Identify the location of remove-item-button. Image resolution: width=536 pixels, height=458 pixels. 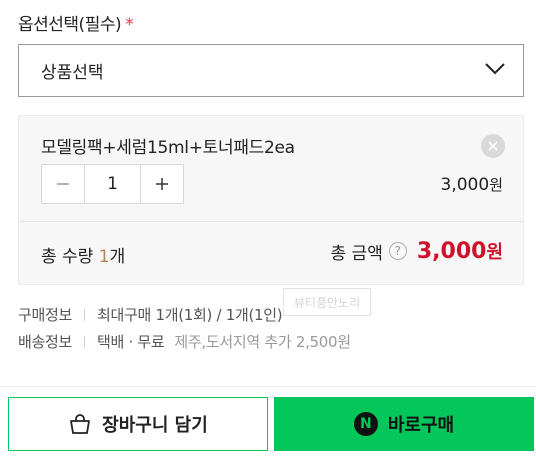
(493, 146).